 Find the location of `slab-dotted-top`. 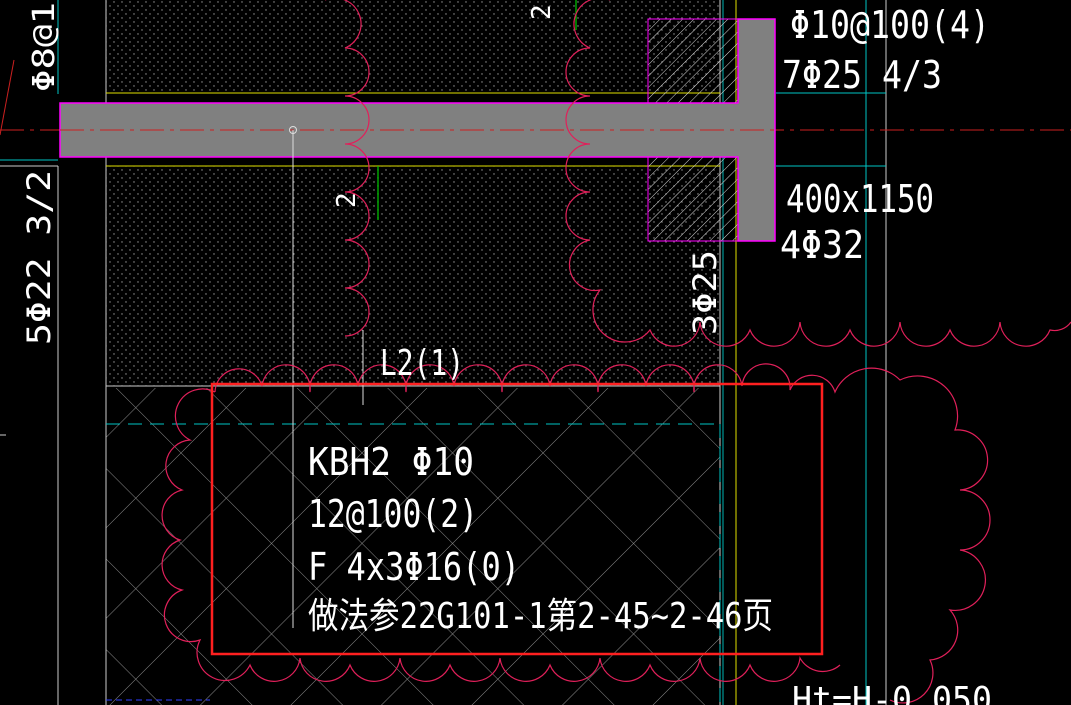

slab-dotted-top is located at coordinates (413, 46).